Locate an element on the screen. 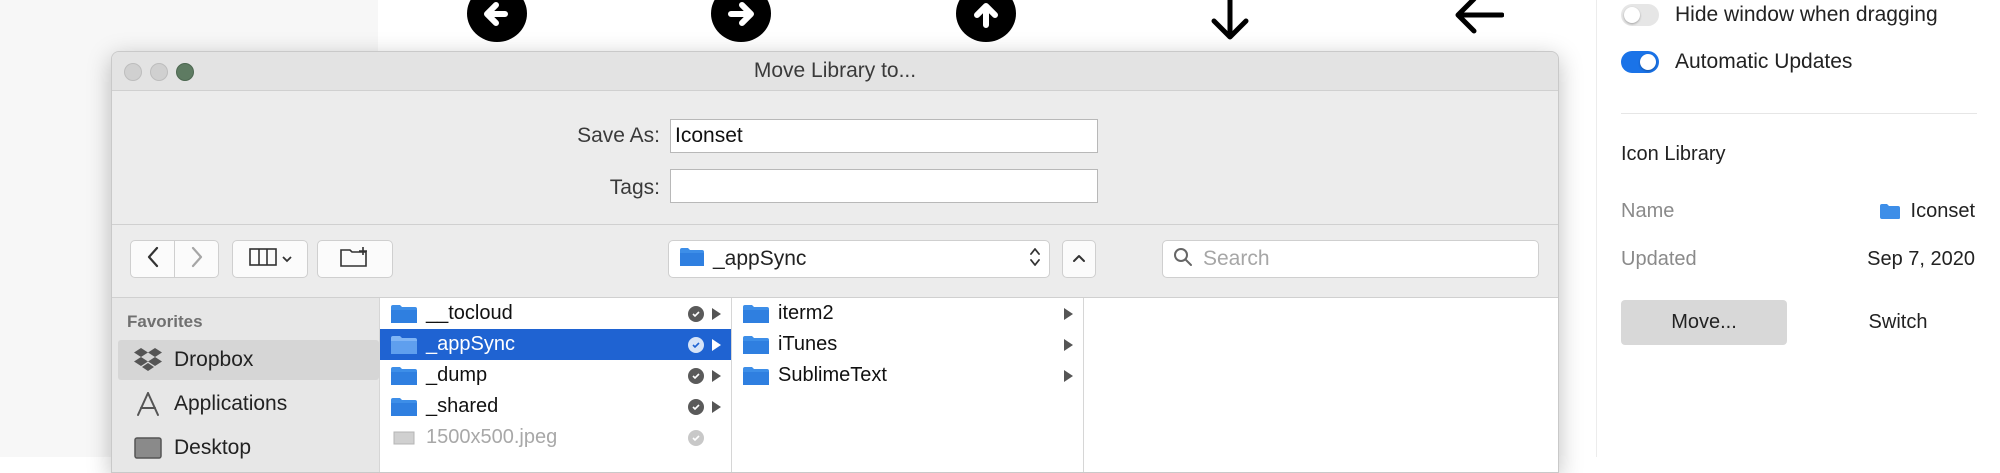  hide-window-label: Hide window when dragging is located at coordinates (1806, 14).